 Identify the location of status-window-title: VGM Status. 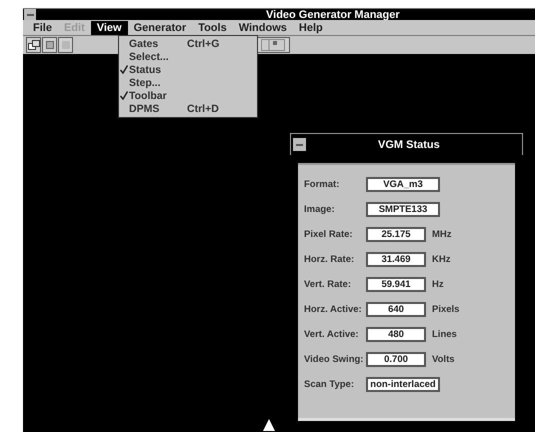
(409, 144).